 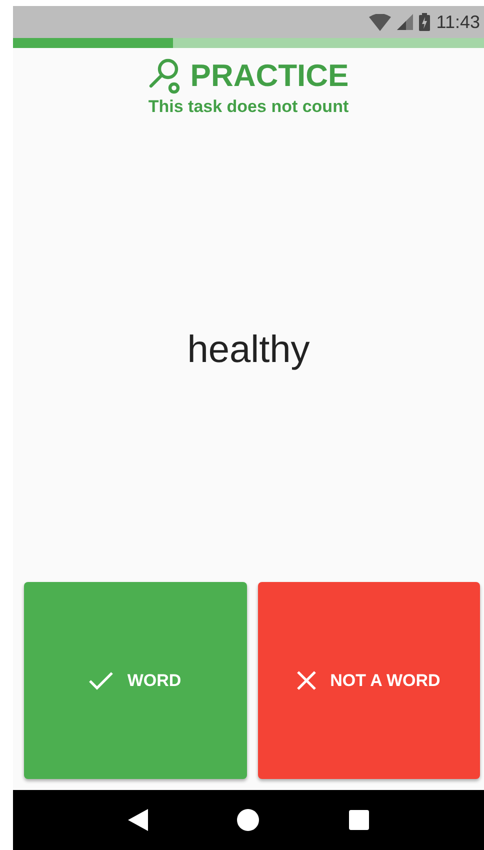 I want to click on check-icon, so click(x=101, y=681).